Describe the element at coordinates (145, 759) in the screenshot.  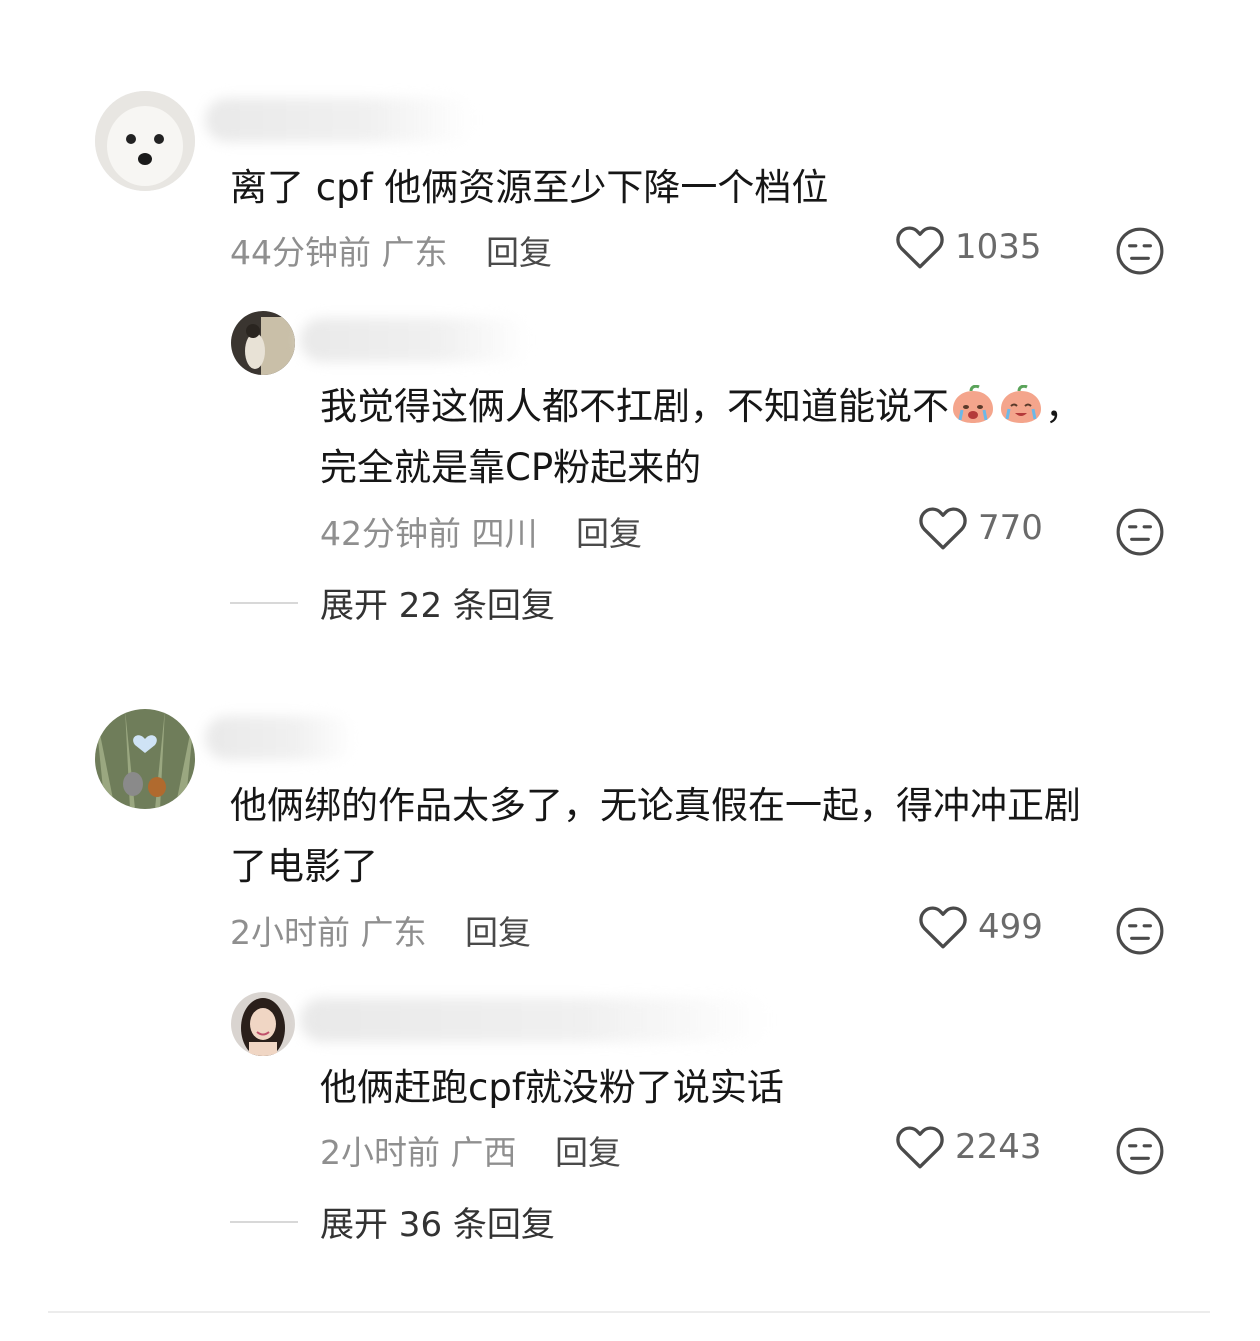
I see `forest-bunny-avatar` at that location.